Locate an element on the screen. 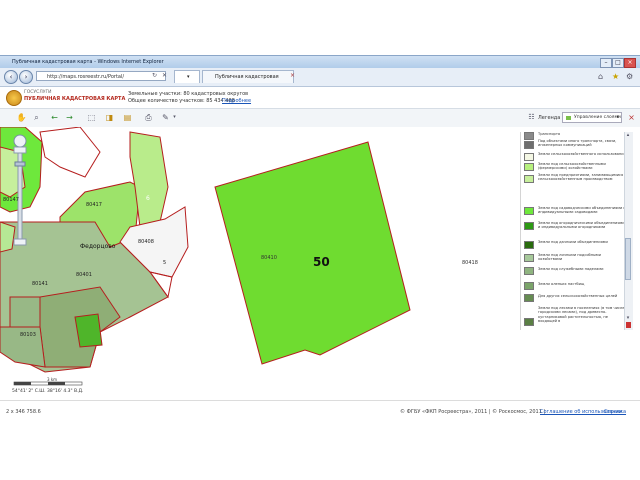 This screenshot has width=640, height=480. legend-icon: ☷ is located at coordinates (531, 117).